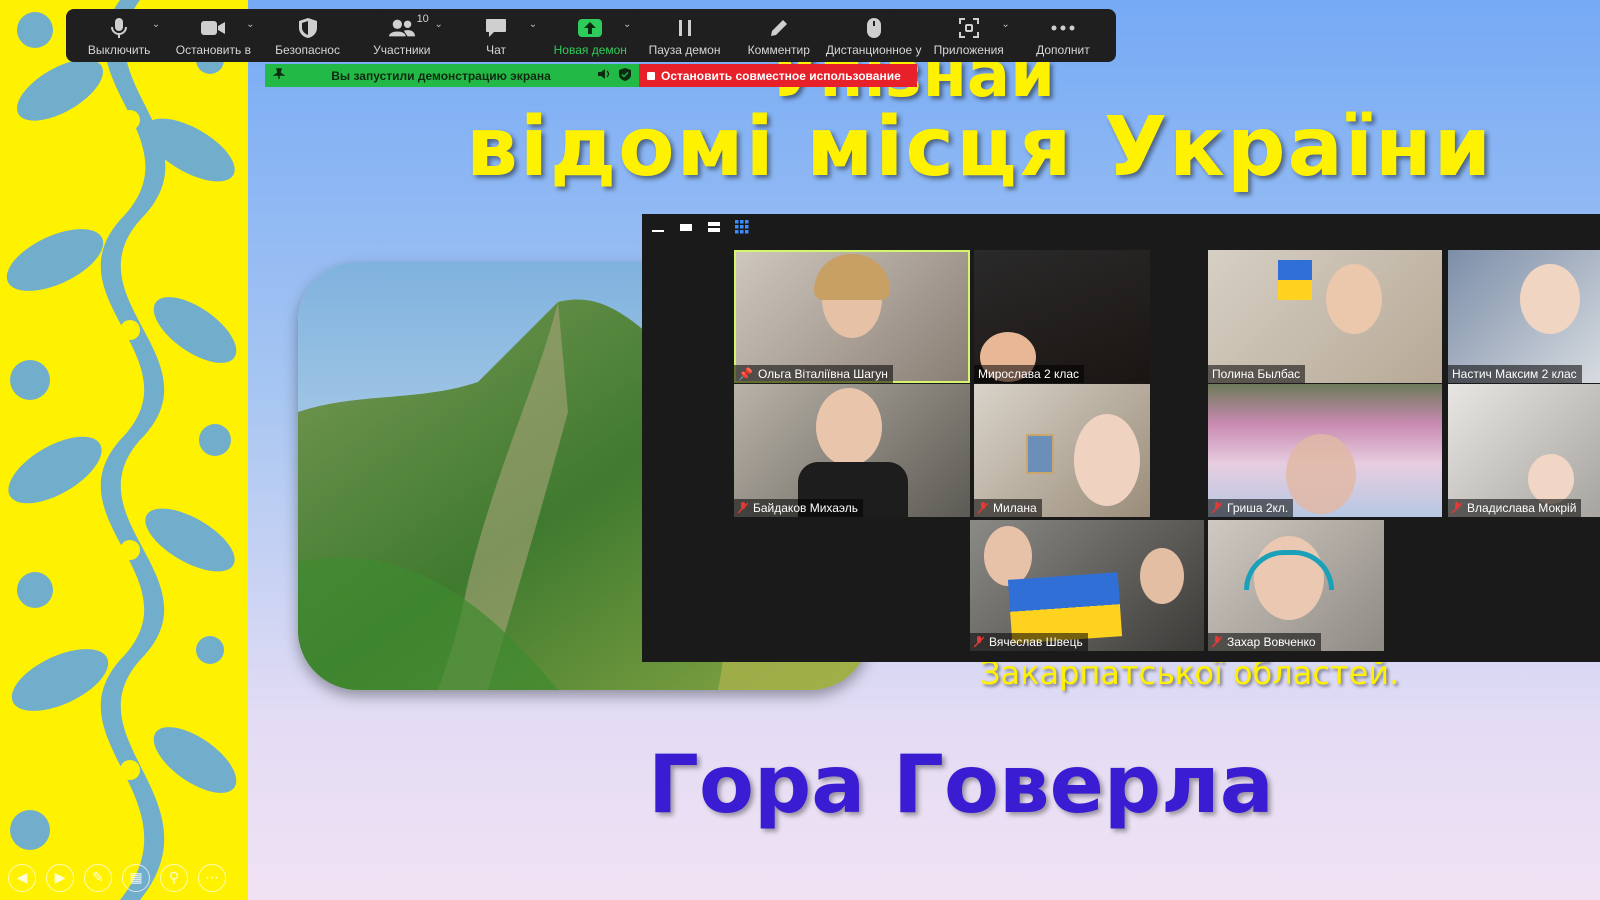 This screenshot has width=1600, height=900. Describe the element at coordinates (1063, 28) in the screenshot. I see `more-dots-icon` at that location.